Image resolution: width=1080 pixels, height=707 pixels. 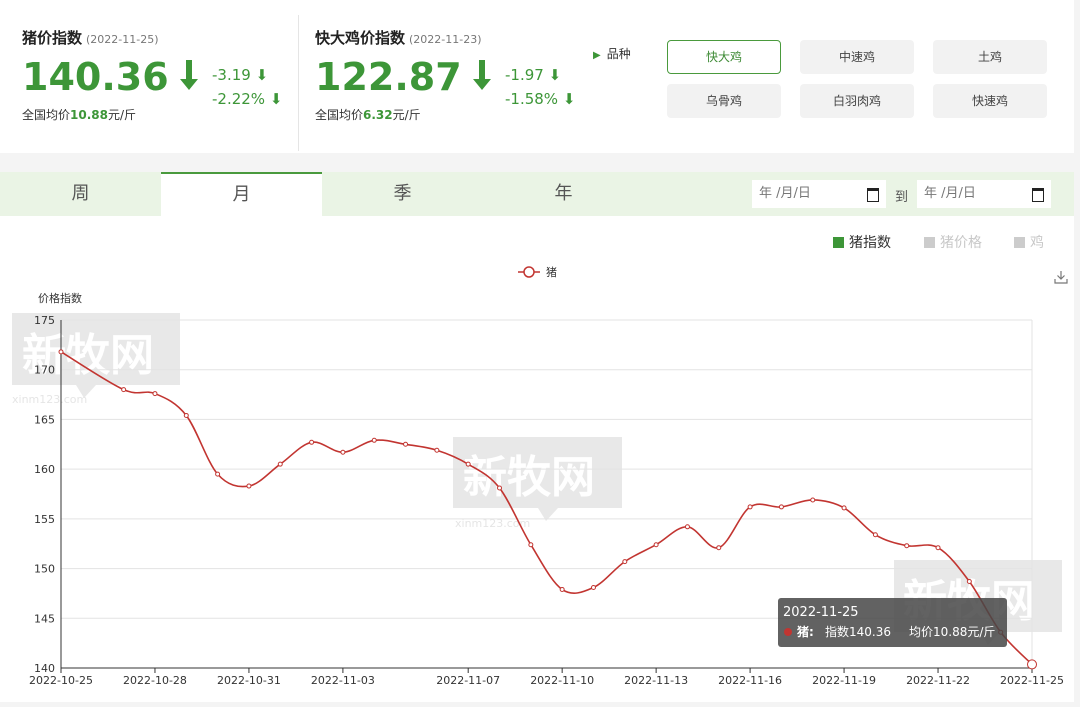 What do you see at coordinates (343, 680) in the screenshot?
I see `x-tick-label: 2022-11-03` at bounding box center [343, 680].